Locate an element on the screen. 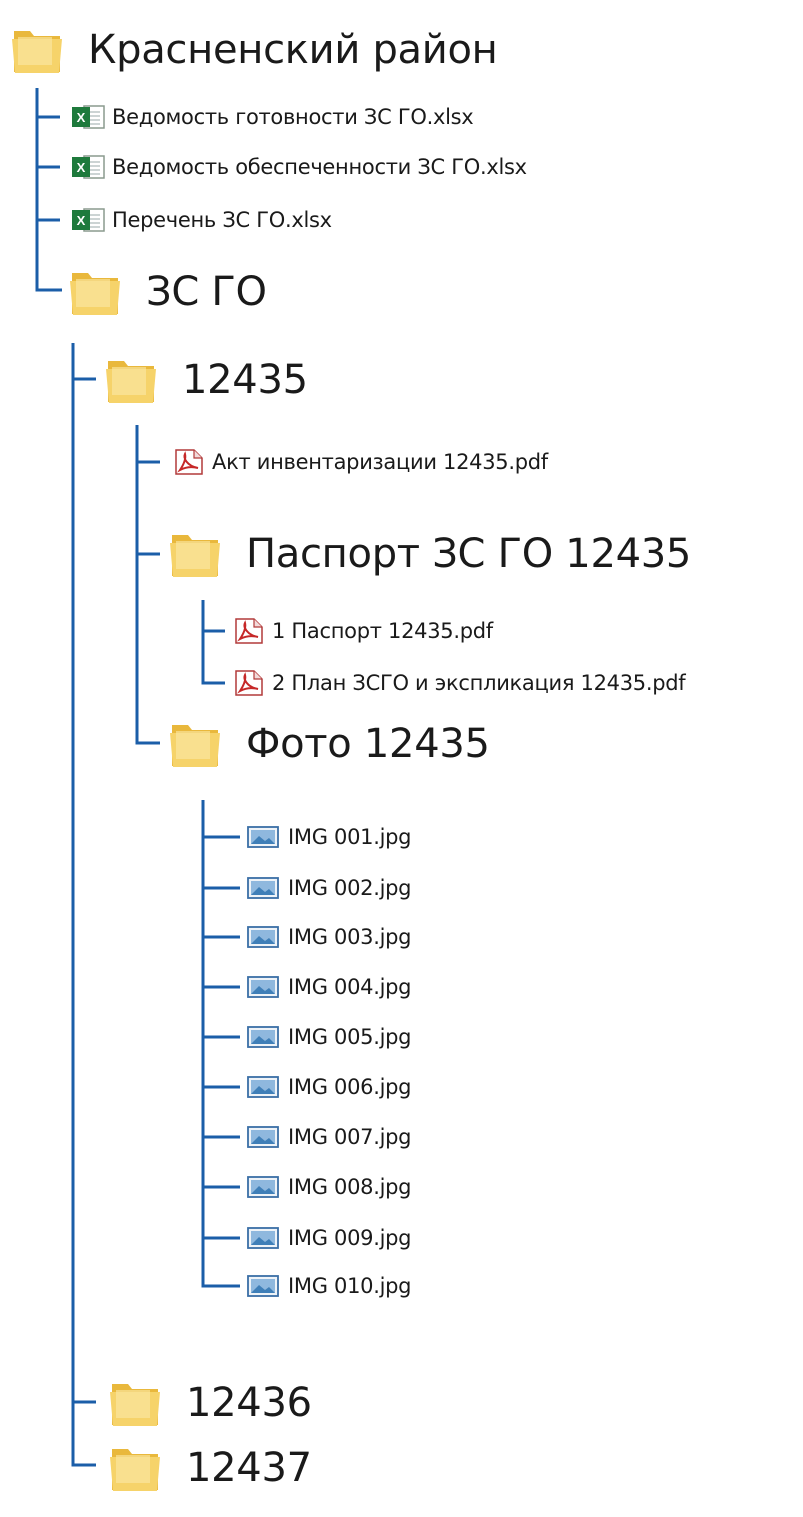 The width and height of the screenshot is (803, 1517). tree-node-label: IMG 005.jpg is located at coordinates (350, 1037).